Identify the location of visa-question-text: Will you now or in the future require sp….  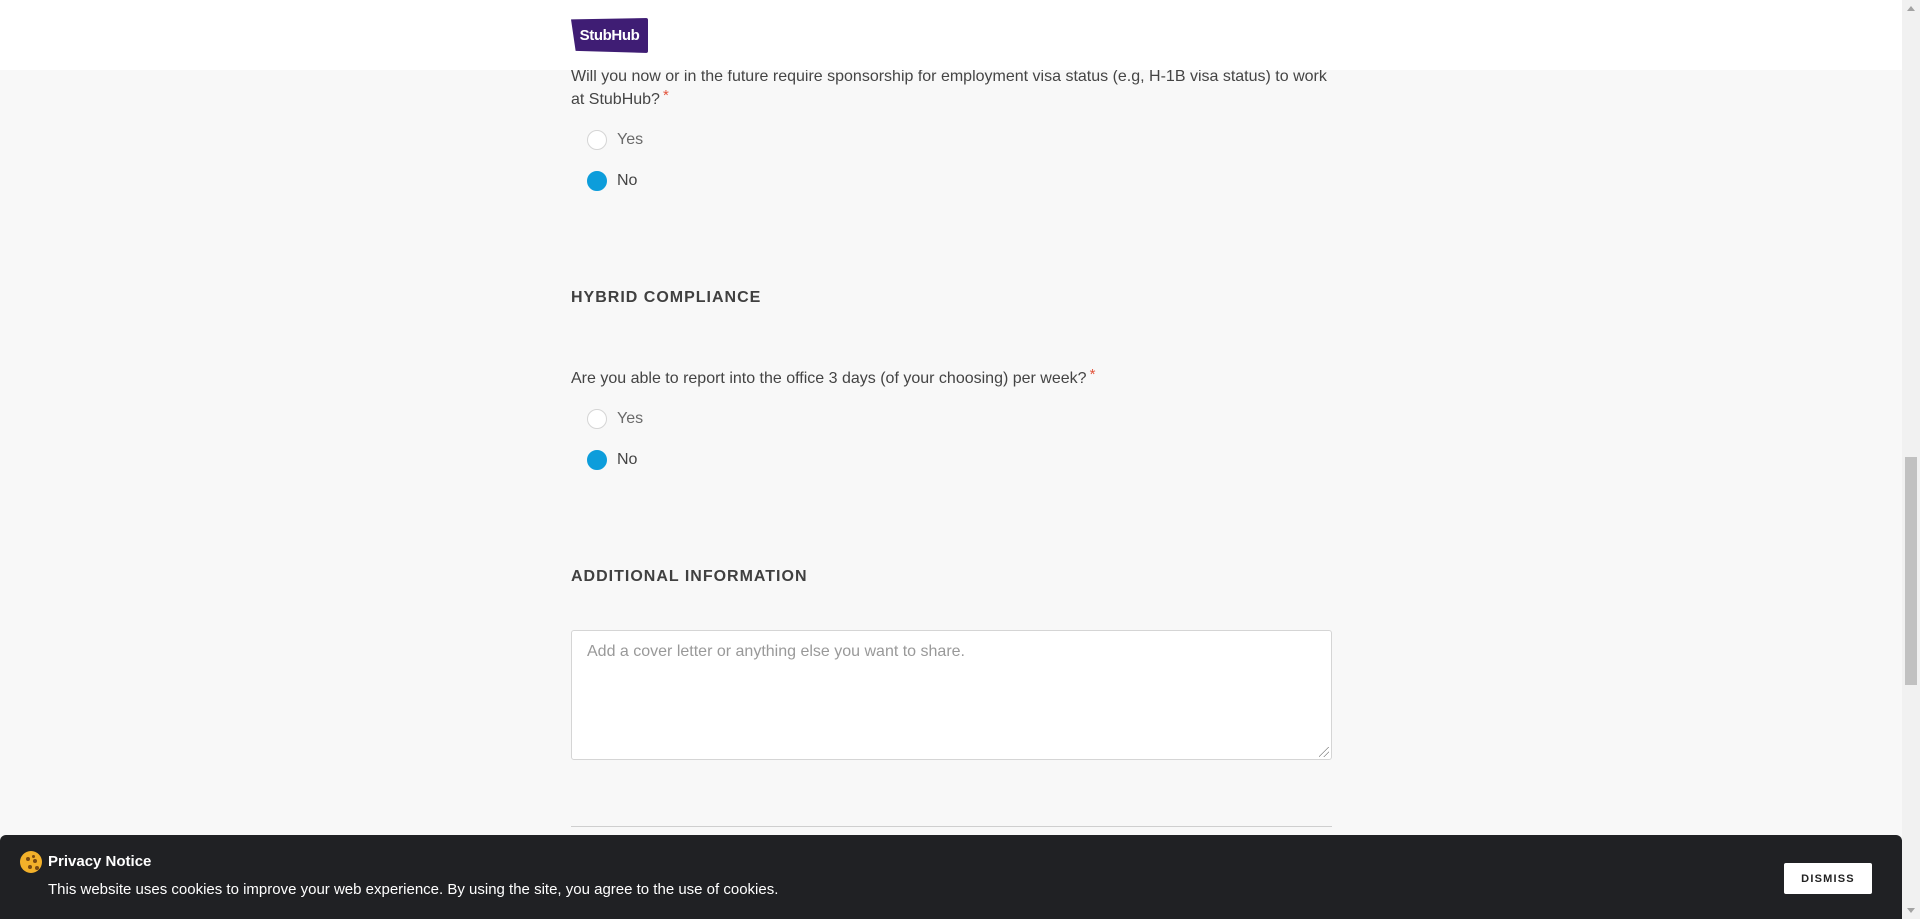
(949, 88).